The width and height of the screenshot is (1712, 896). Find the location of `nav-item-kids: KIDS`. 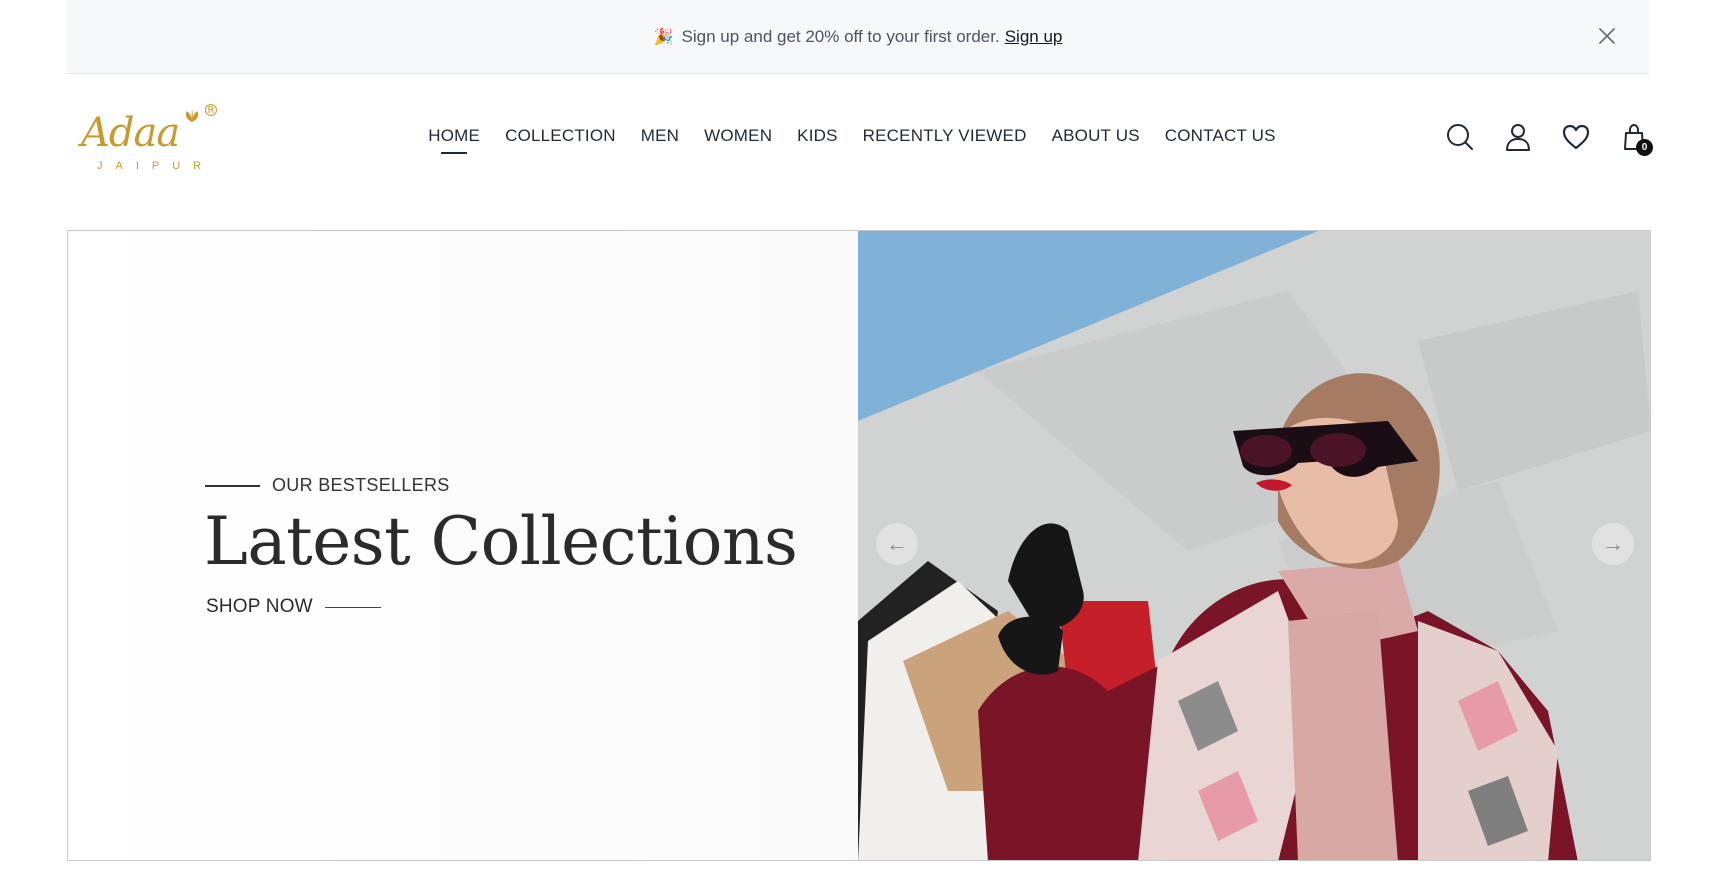

nav-item-kids: KIDS is located at coordinates (817, 140).